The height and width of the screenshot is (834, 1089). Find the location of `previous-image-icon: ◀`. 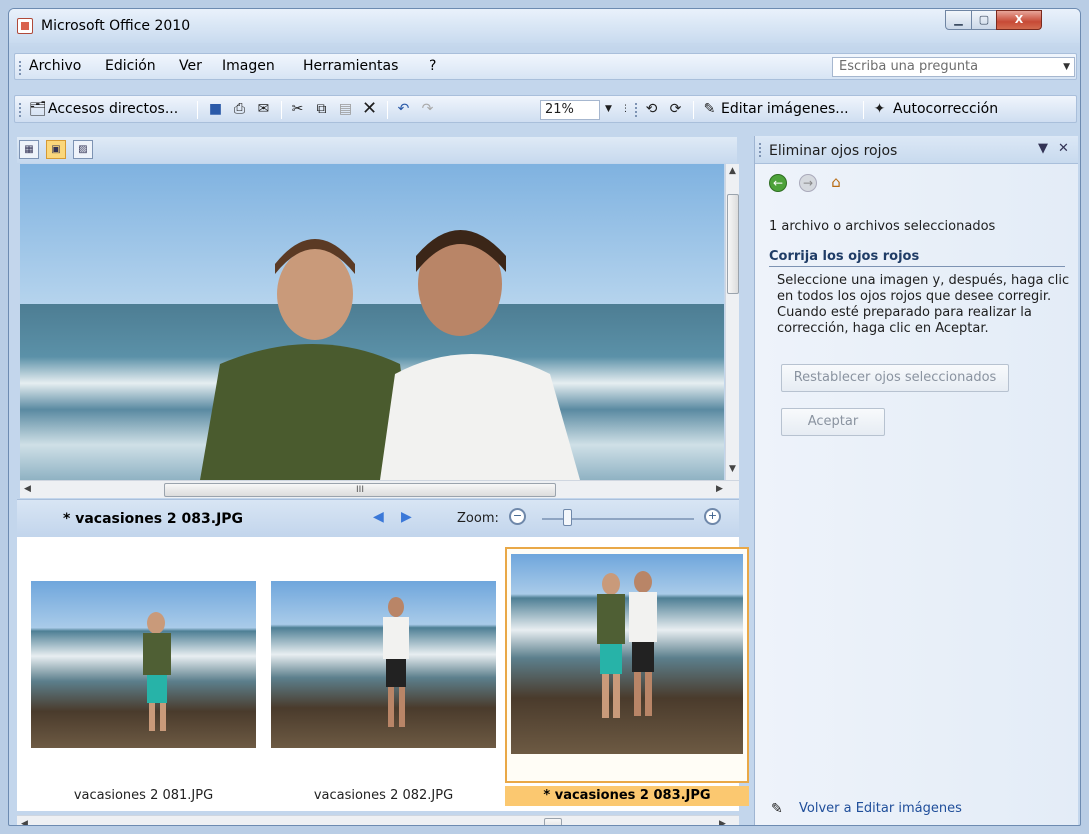

previous-image-icon: ◀ is located at coordinates (378, 517).